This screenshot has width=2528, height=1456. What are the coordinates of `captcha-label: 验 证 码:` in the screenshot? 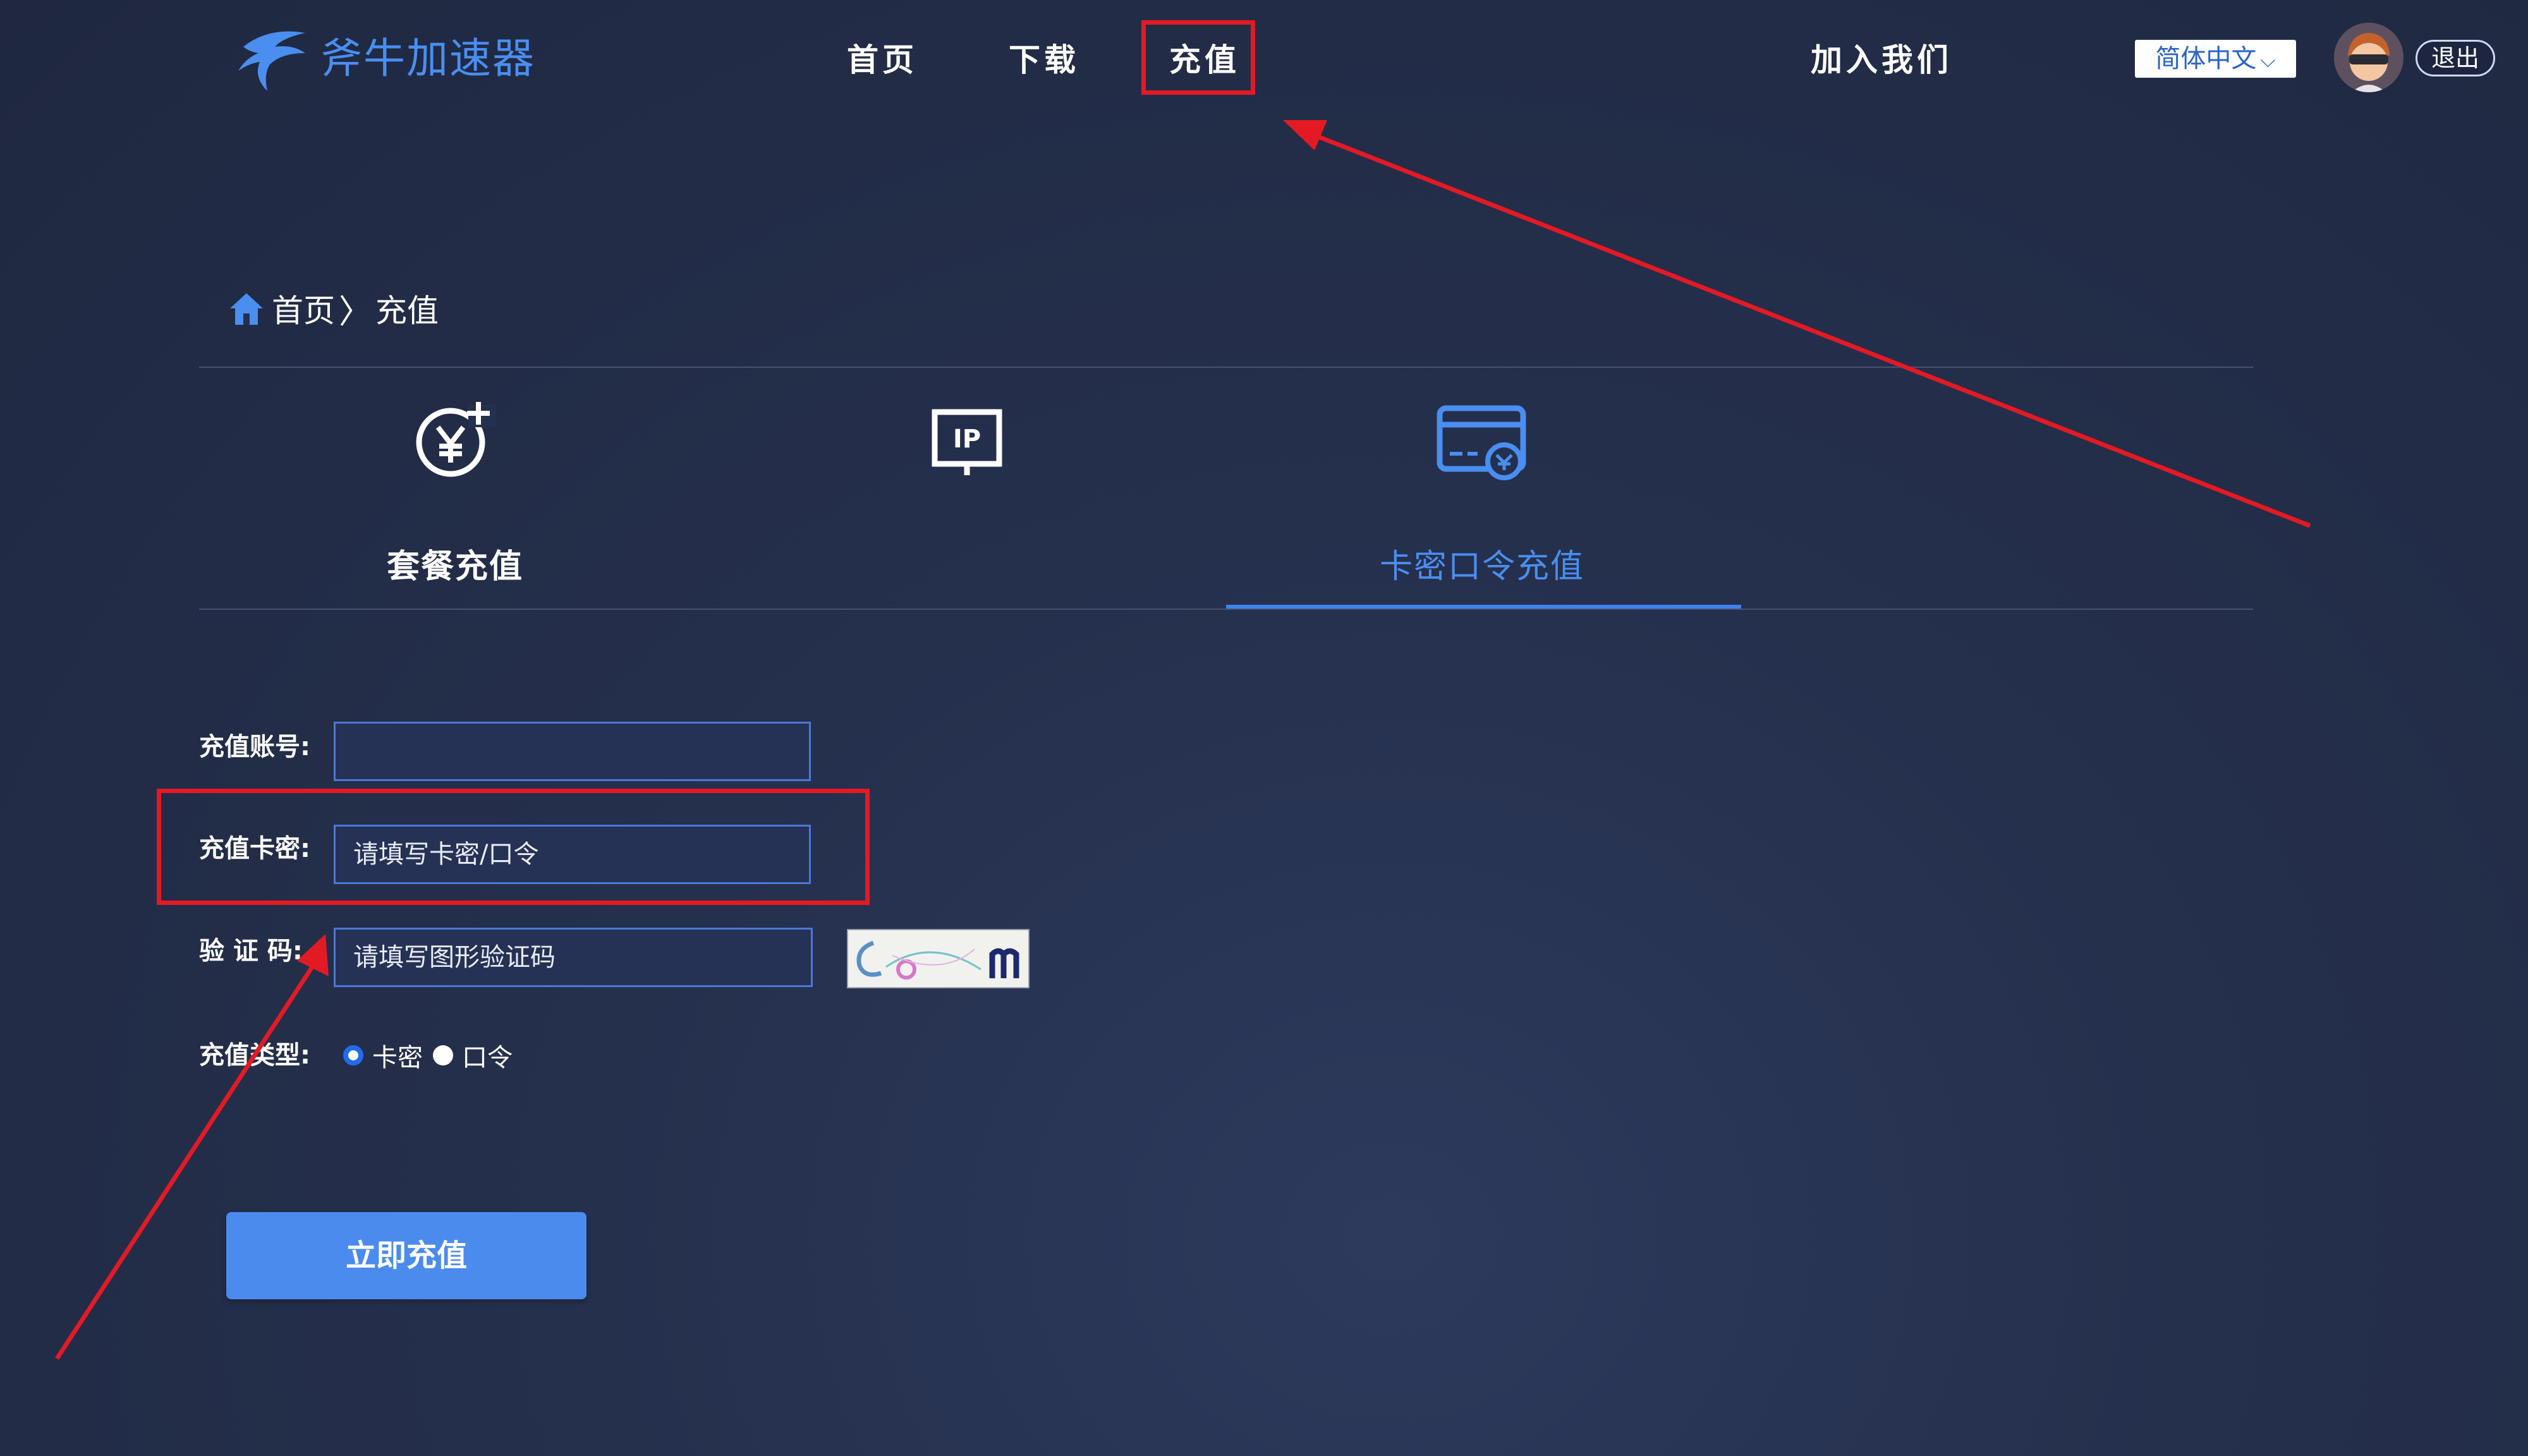 It's located at (251, 951).